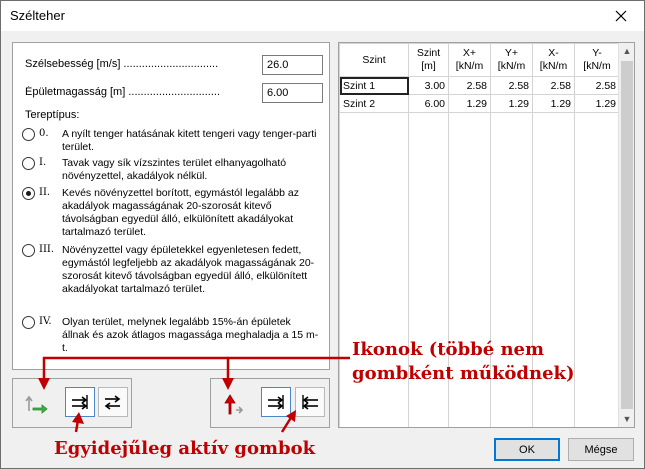 This screenshot has width=645, height=469. Describe the element at coordinates (44, 133) in the screenshot. I see `terrain-key: 0.` at that location.